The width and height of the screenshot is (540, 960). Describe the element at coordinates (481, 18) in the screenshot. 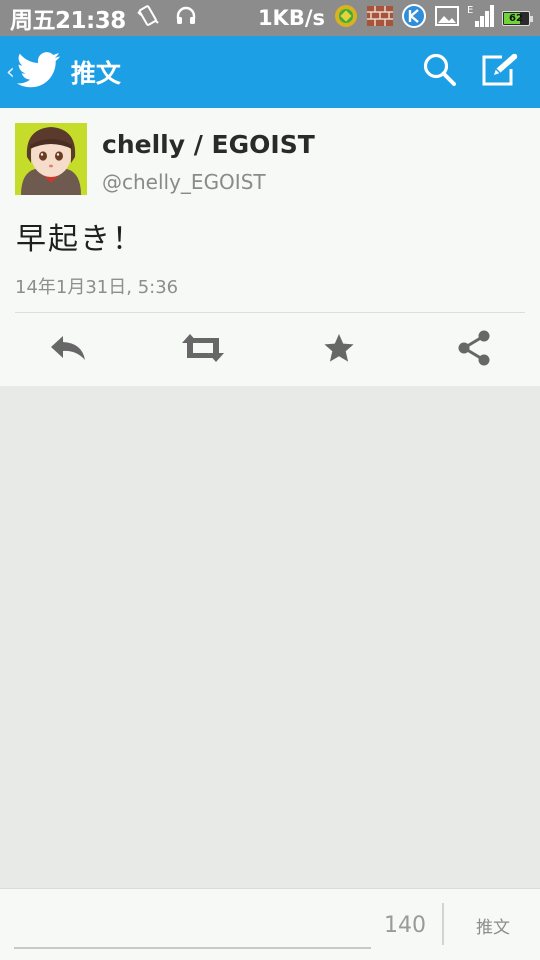

I see `signal-icon: E` at that location.